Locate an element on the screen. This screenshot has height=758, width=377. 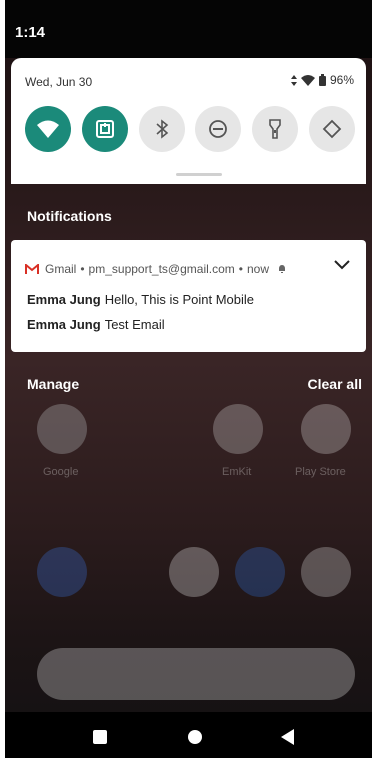
battery-percent: 96% is located at coordinates (341, 80).